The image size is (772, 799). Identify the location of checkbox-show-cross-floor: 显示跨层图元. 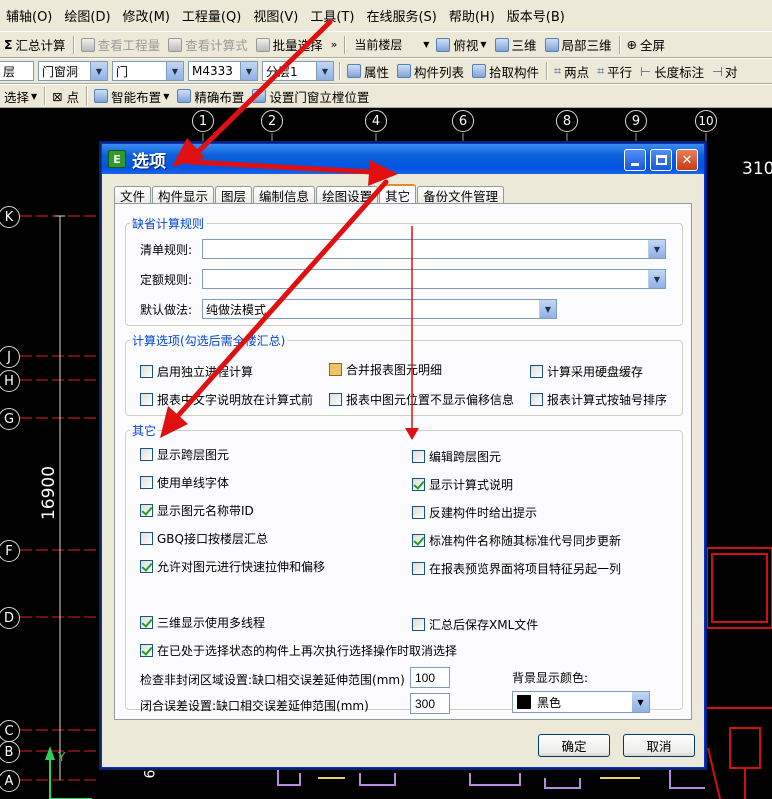
(184, 454).